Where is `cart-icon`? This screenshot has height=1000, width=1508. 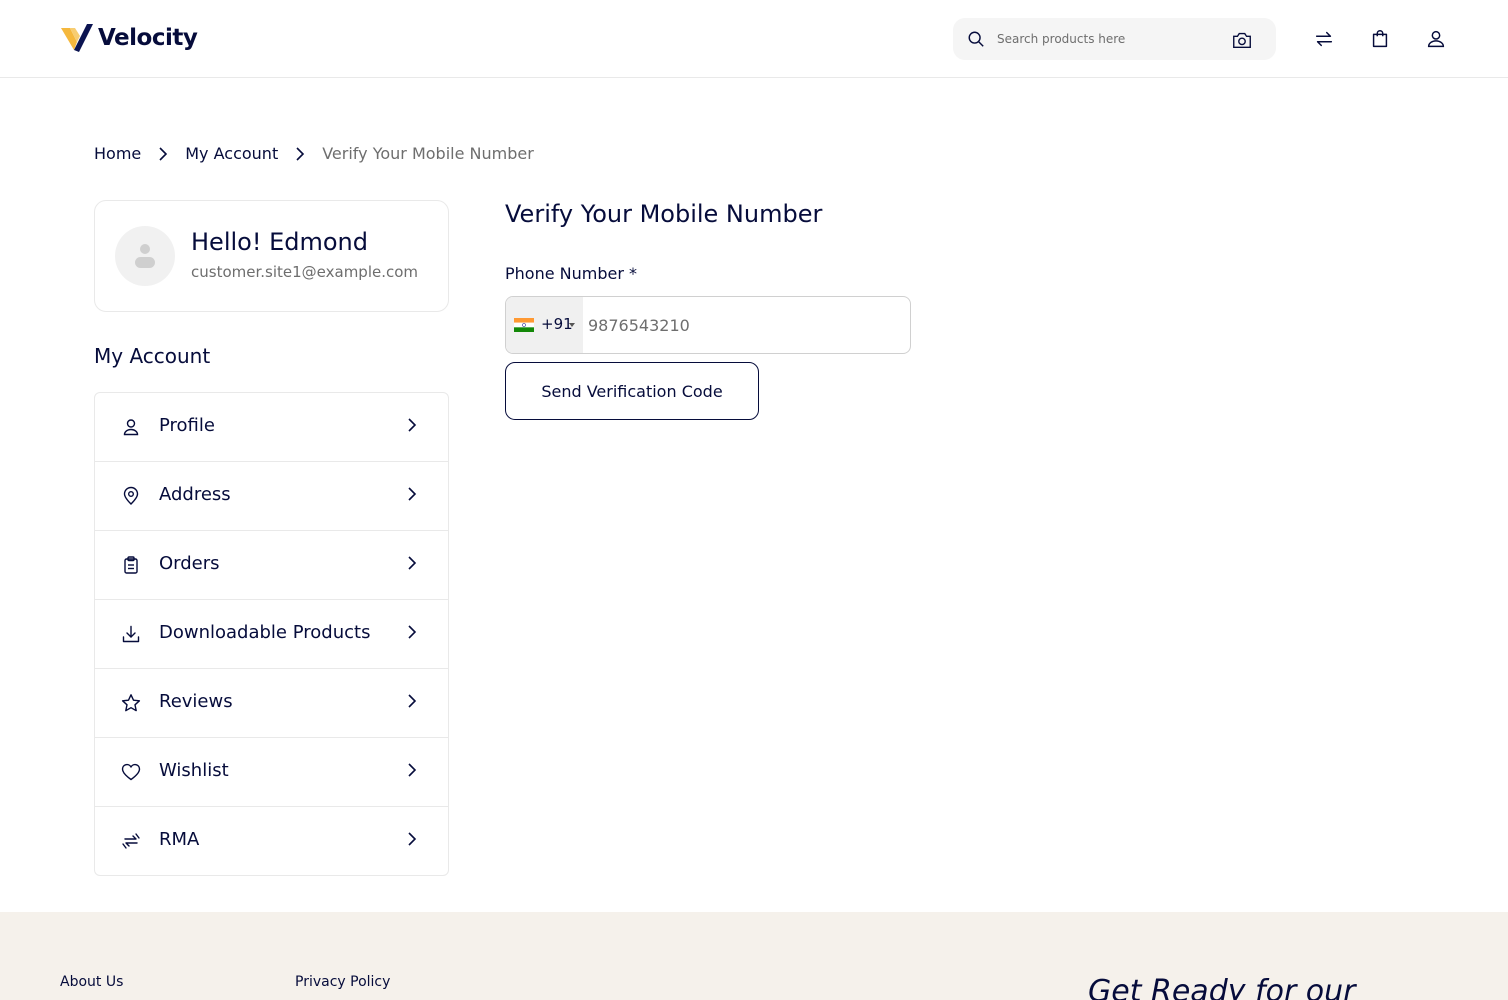
cart-icon is located at coordinates (1380, 39).